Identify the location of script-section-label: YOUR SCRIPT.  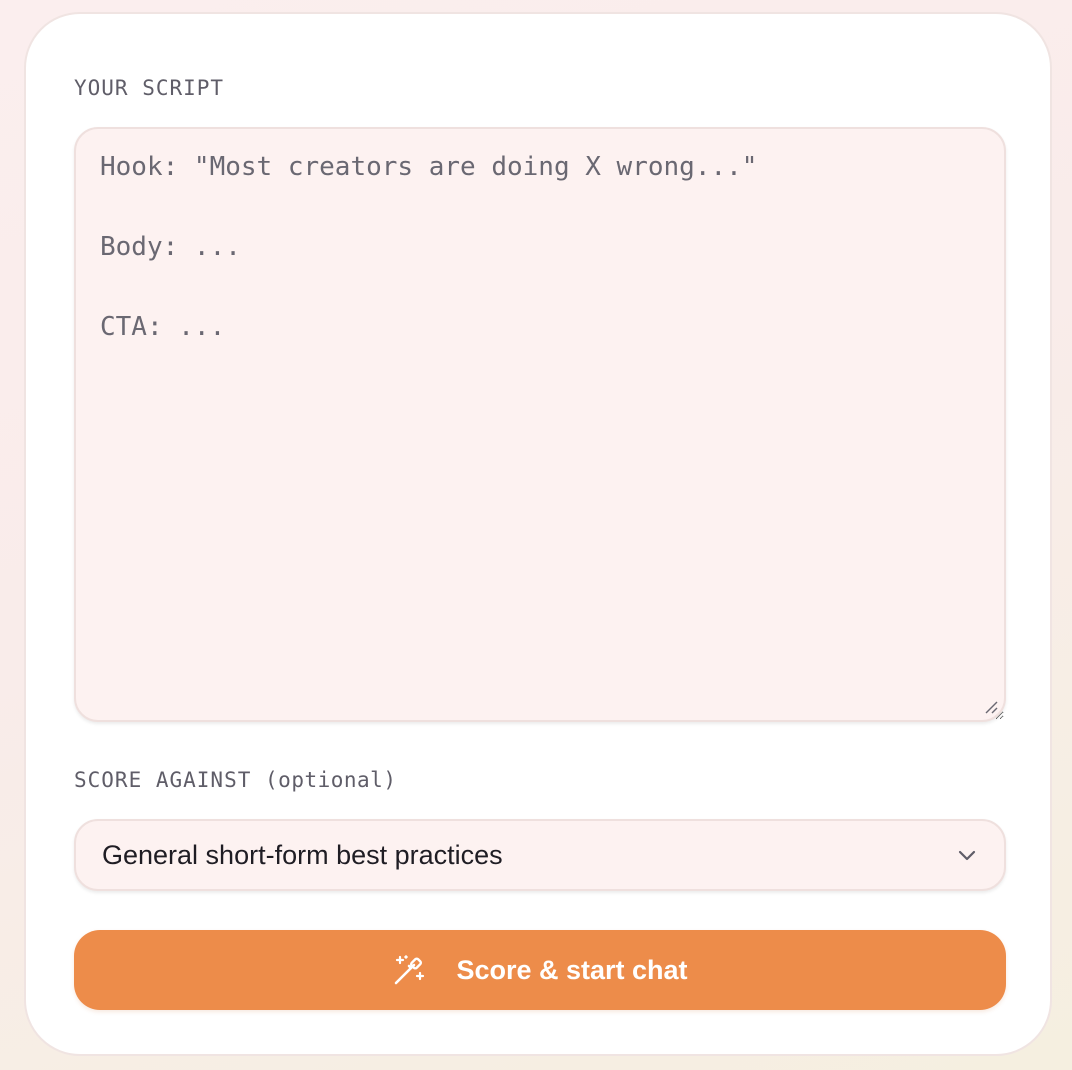
(149, 88).